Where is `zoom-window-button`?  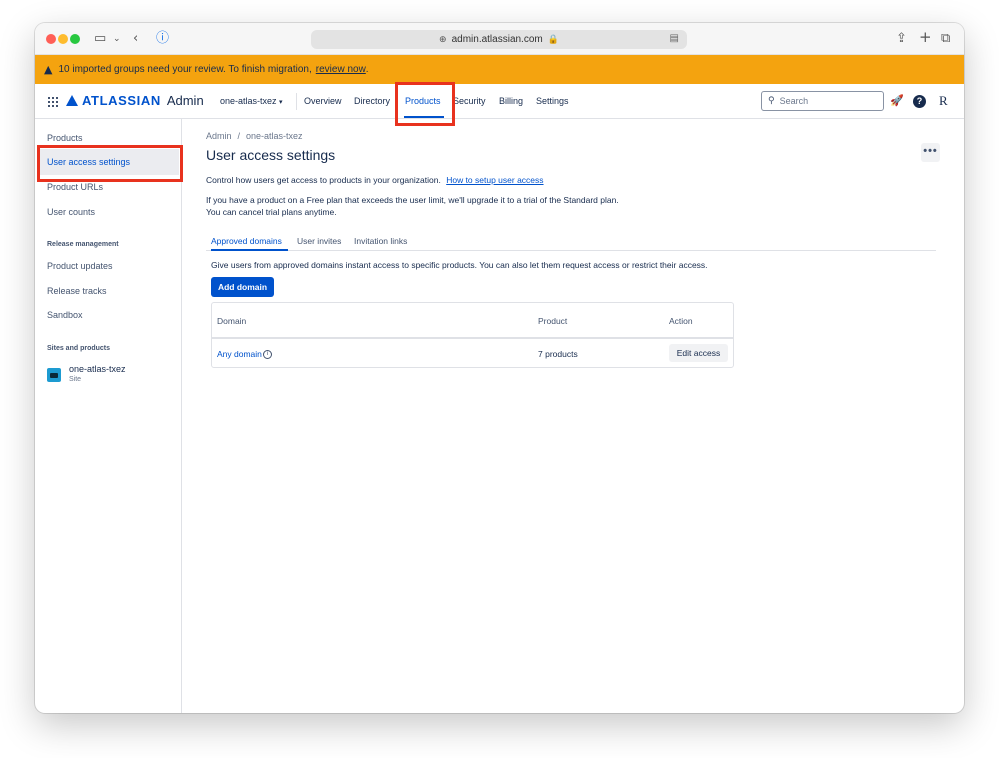
zoom-window-button is located at coordinates (75, 39).